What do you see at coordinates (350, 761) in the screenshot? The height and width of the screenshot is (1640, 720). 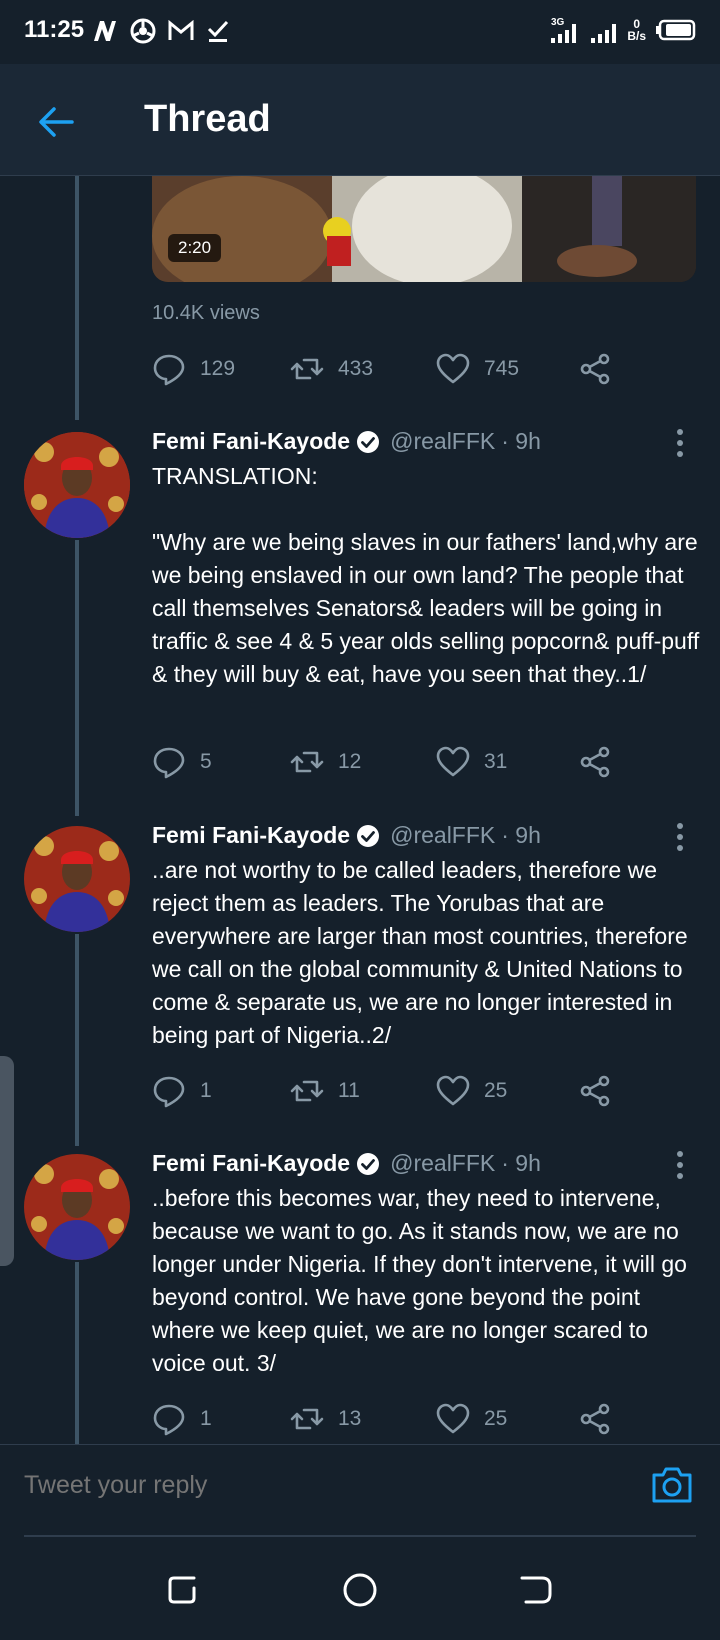 I see `retweet-count: 12` at bounding box center [350, 761].